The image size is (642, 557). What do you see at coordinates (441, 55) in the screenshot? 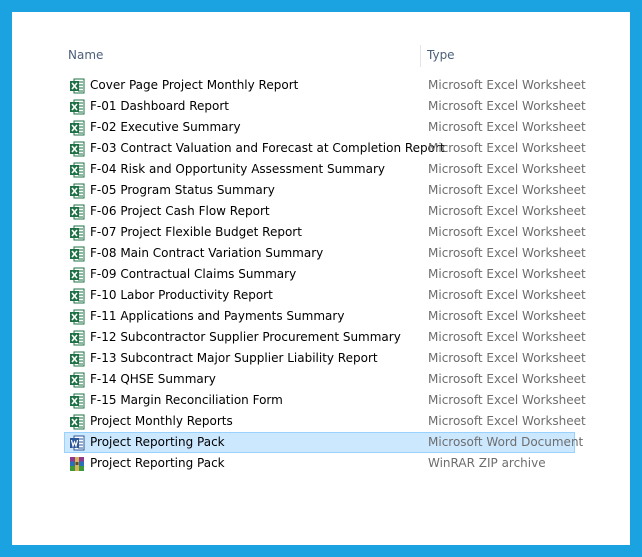
I see `column-header-type: Type` at bounding box center [441, 55].